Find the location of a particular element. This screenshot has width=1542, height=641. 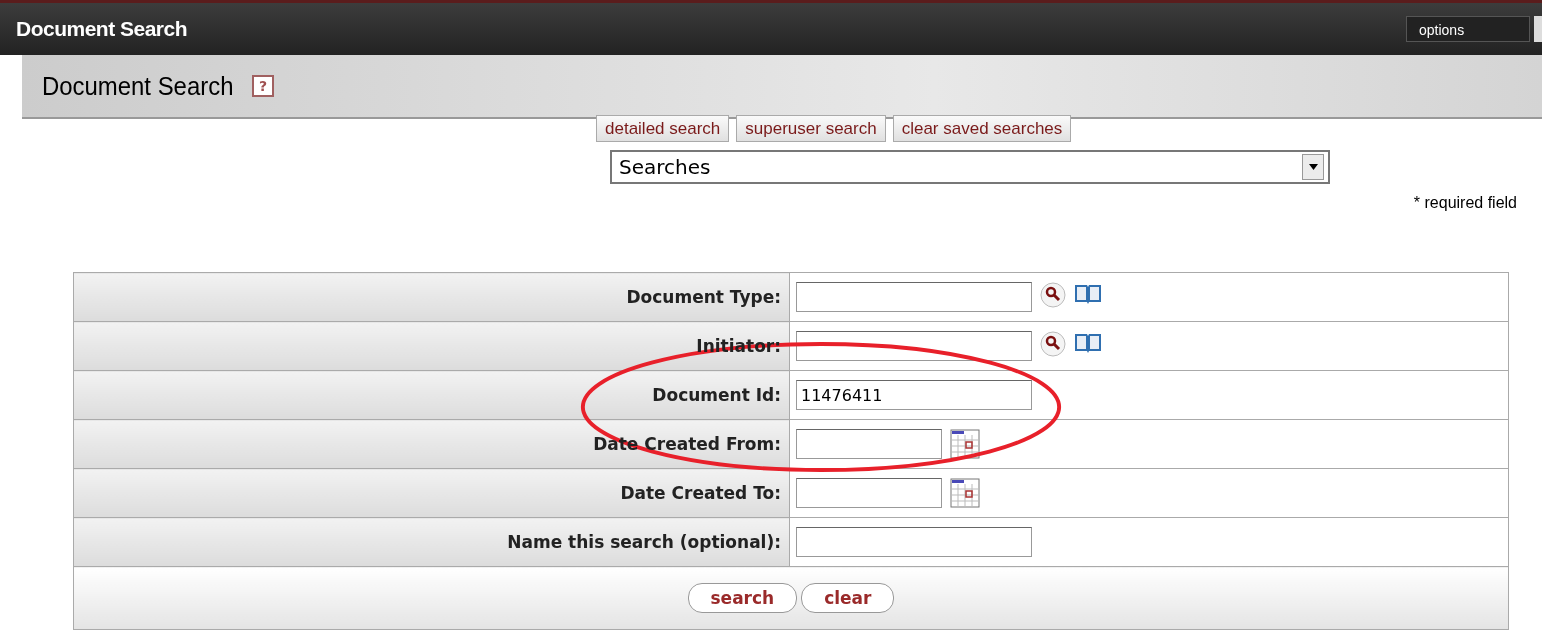

form-button: search is located at coordinates (742, 598).